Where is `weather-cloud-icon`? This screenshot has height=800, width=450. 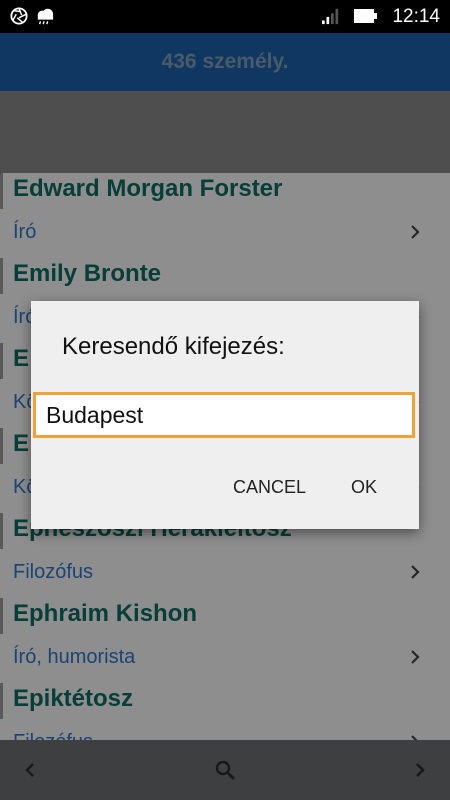
weather-cloud-icon is located at coordinates (45, 16).